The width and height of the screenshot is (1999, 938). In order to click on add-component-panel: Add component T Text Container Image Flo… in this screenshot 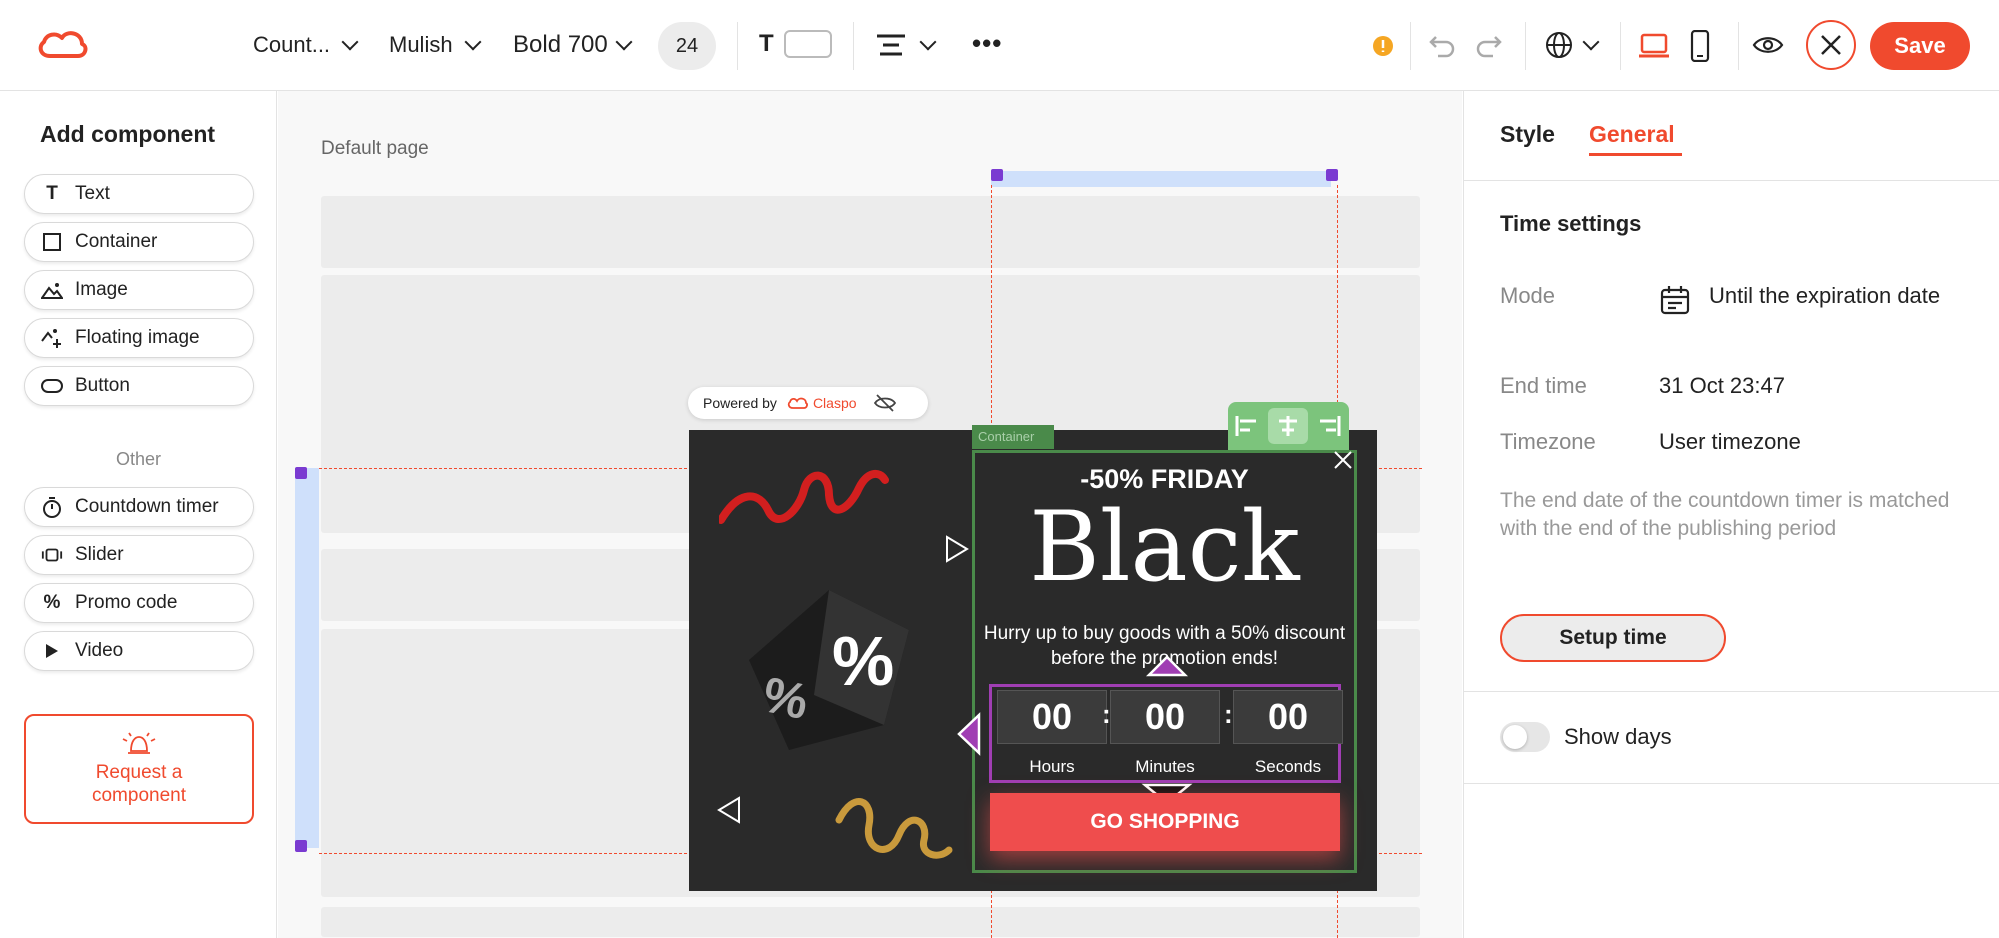, I will do `click(138, 514)`.